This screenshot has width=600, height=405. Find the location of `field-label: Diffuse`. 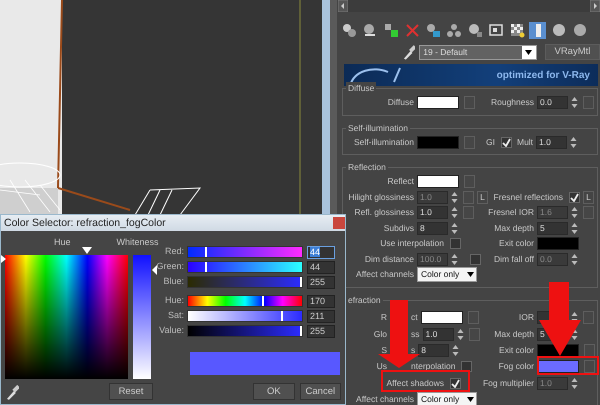

field-label: Diffuse is located at coordinates (400, 103).